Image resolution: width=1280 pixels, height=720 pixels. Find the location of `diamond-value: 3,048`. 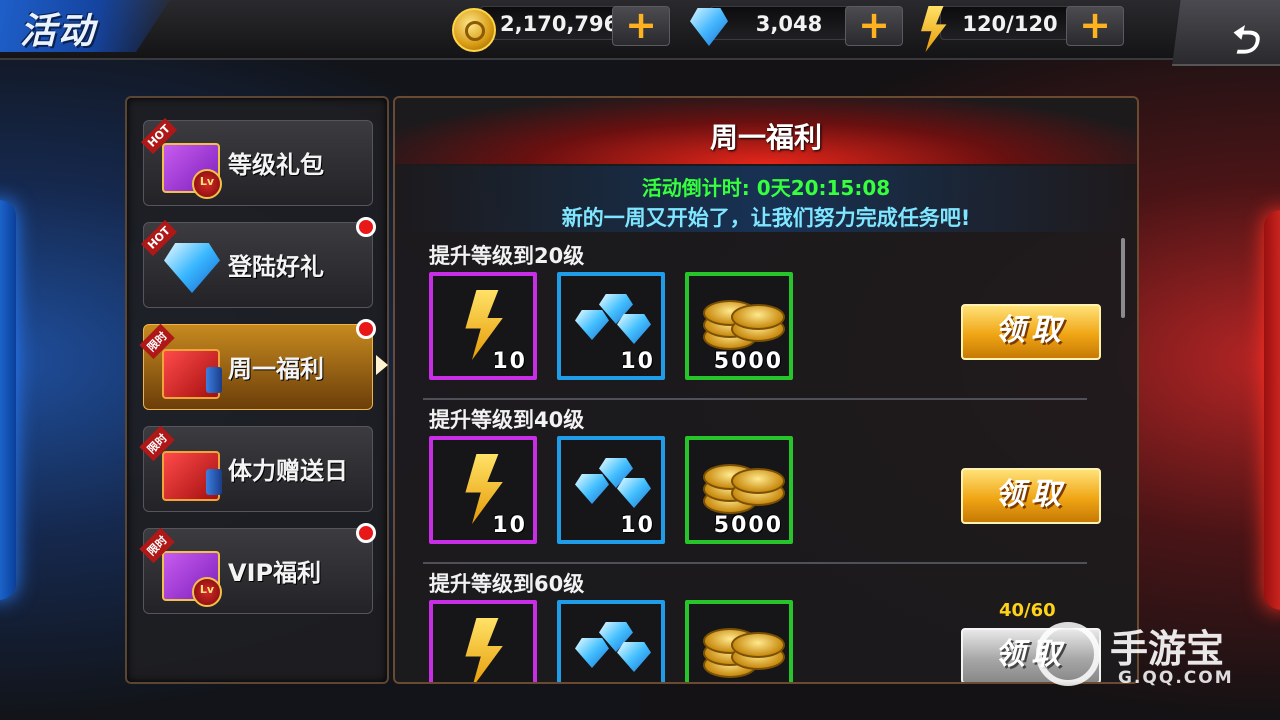

diamond-value: 3,048 is located at coordinates (789, 24).